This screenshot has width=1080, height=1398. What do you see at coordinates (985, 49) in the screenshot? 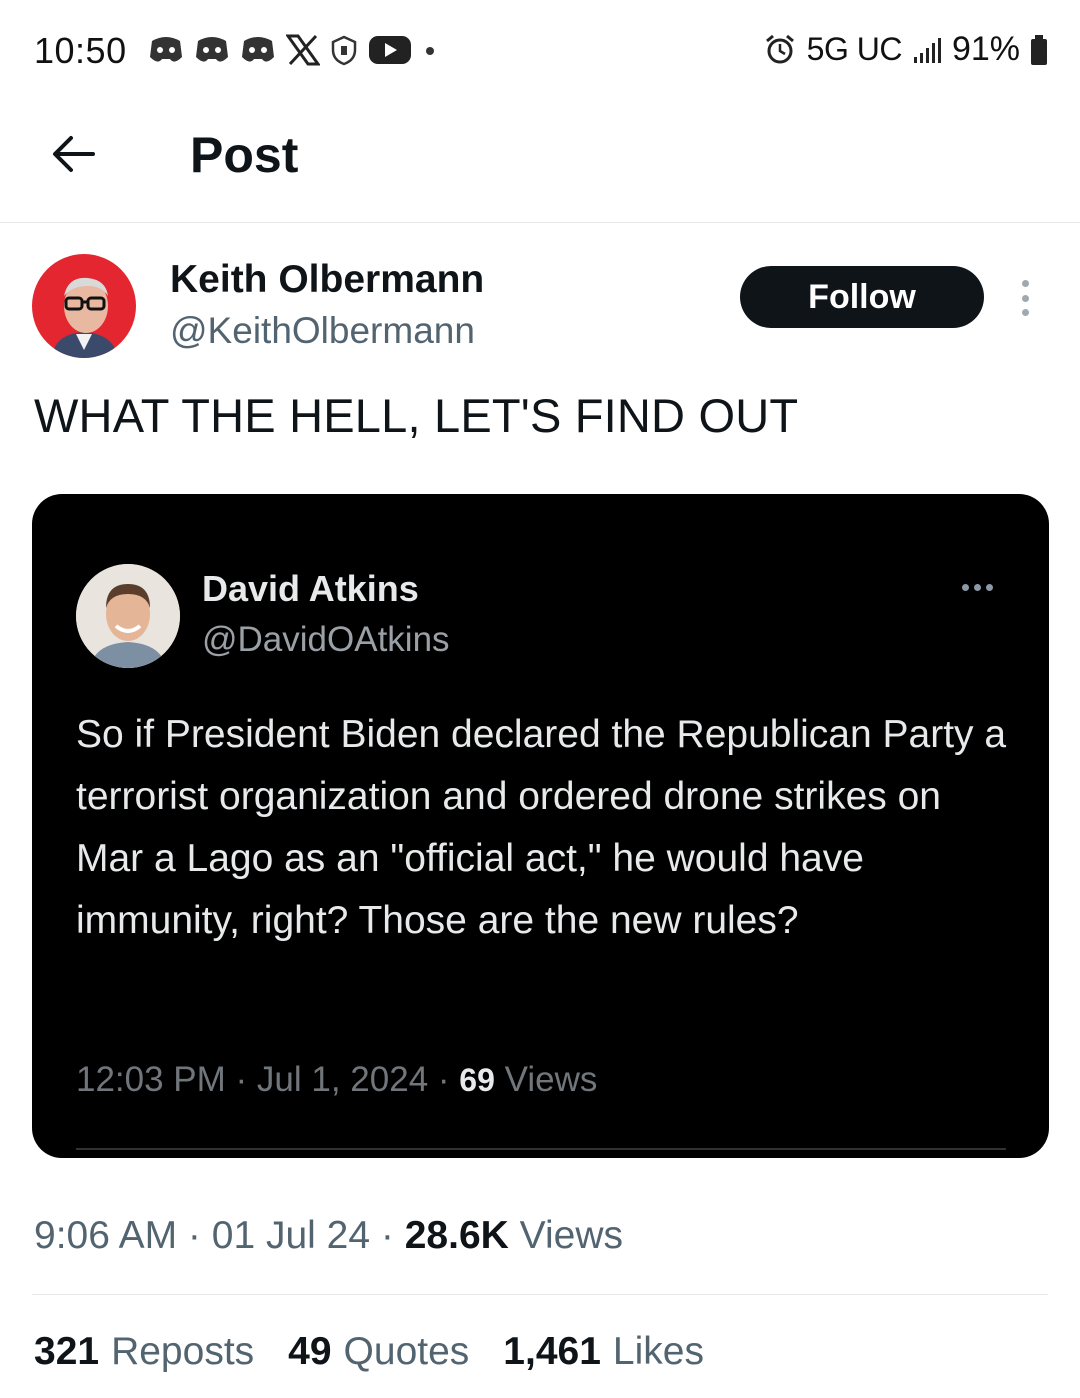
I see `battery-percent: 91%` at bounding box center [985, 49].